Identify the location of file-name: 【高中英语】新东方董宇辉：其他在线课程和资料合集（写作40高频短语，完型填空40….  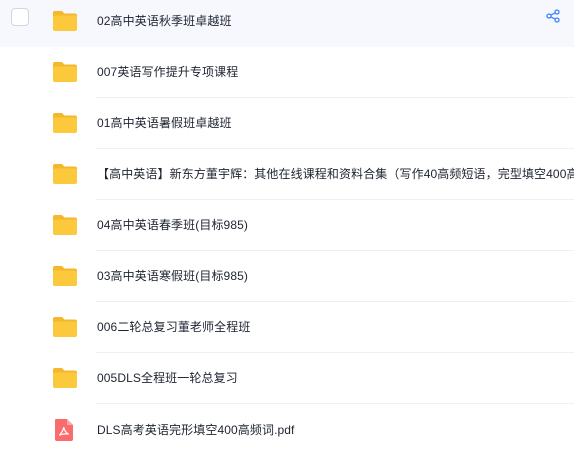
(335, 174).